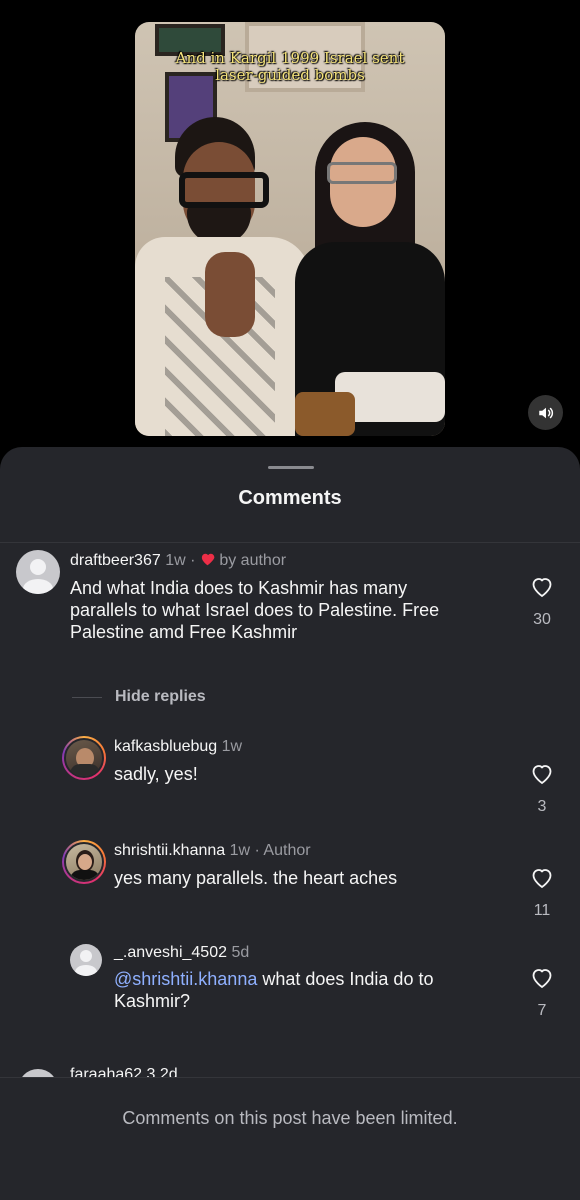 This screenshot has width=580, height=1200. I want to click on comment-meta: _.anveshi_4502 5d, so click(181, 953).